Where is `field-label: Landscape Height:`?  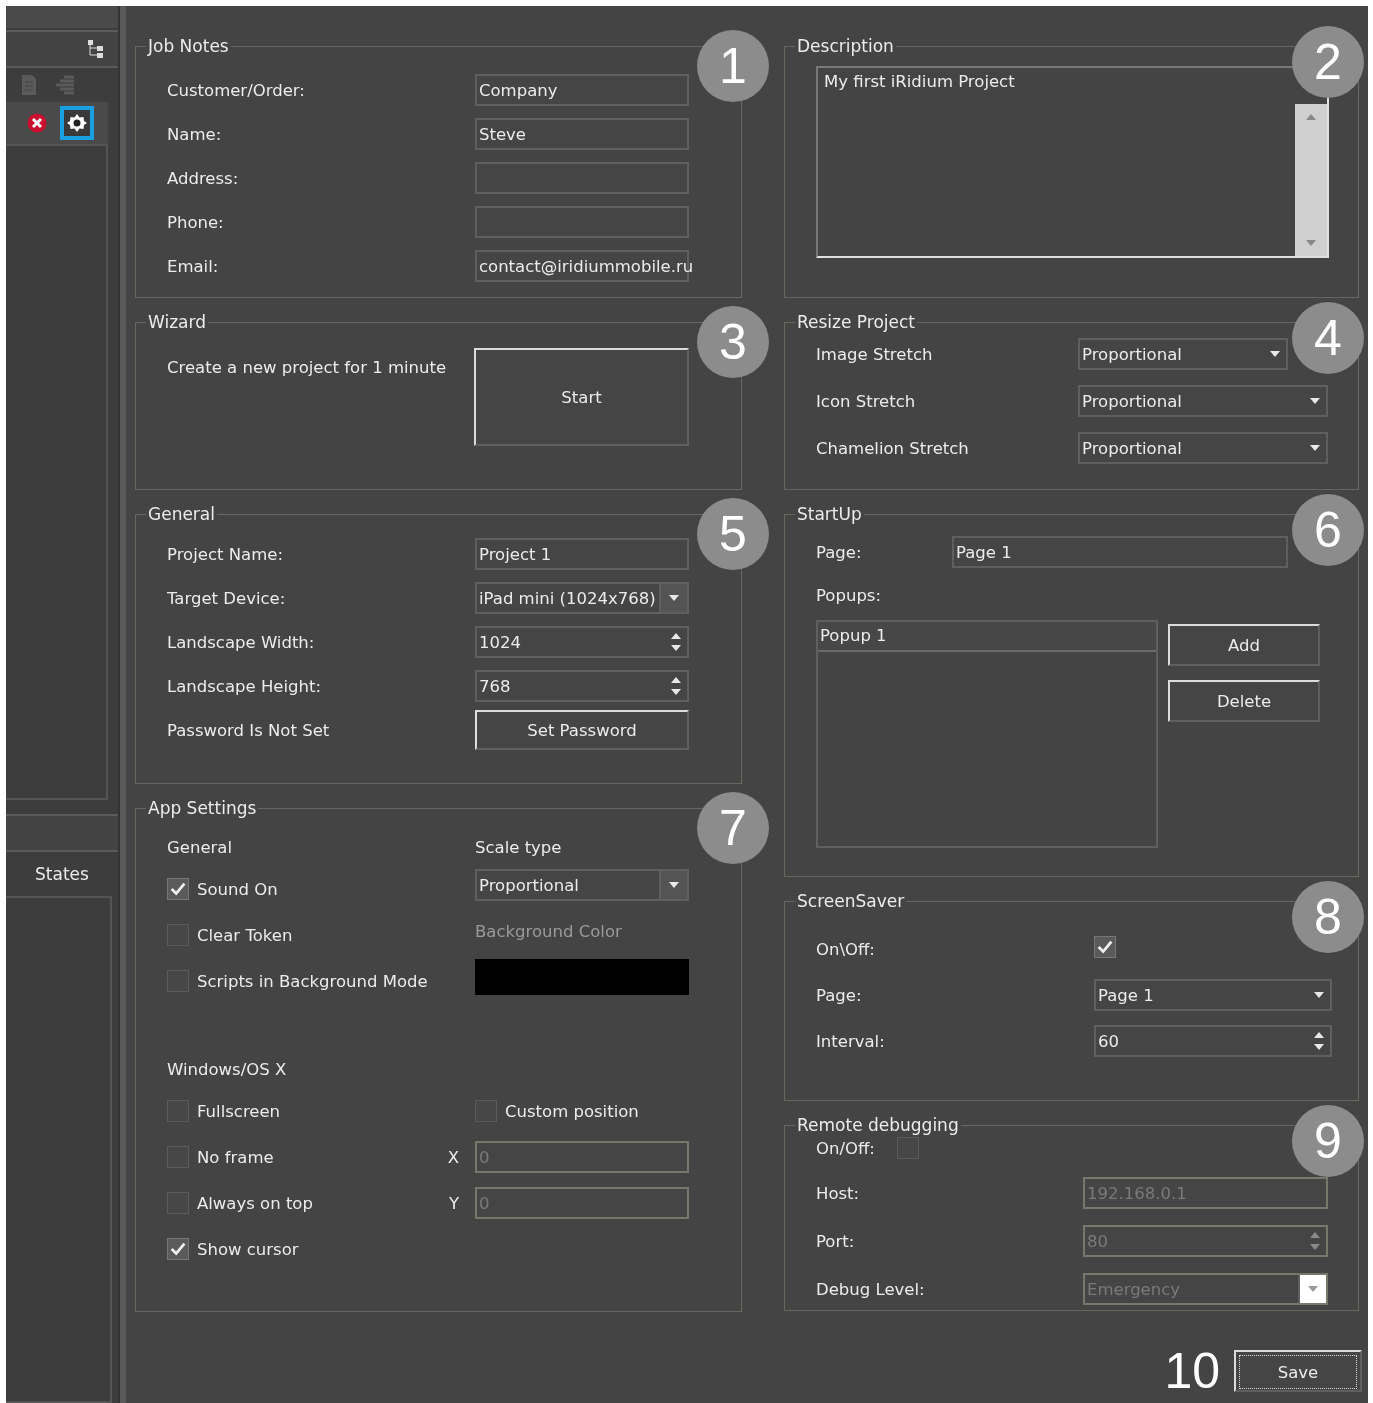
field-label: Landscape Height: is located at coordinates (244, 686).